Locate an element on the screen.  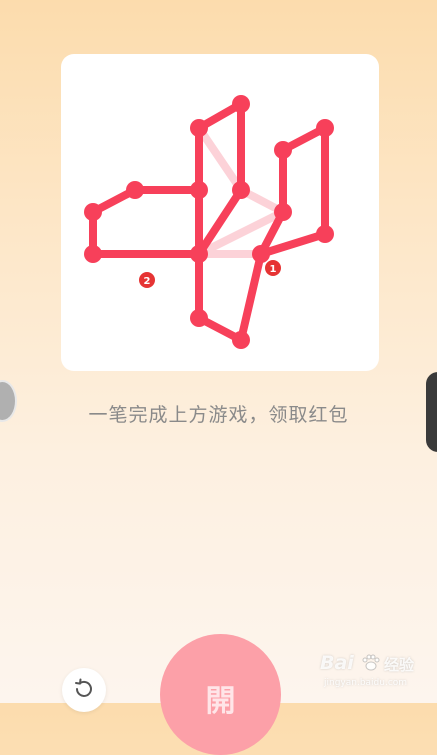
paw-icon is located at coordinates (371, 662).